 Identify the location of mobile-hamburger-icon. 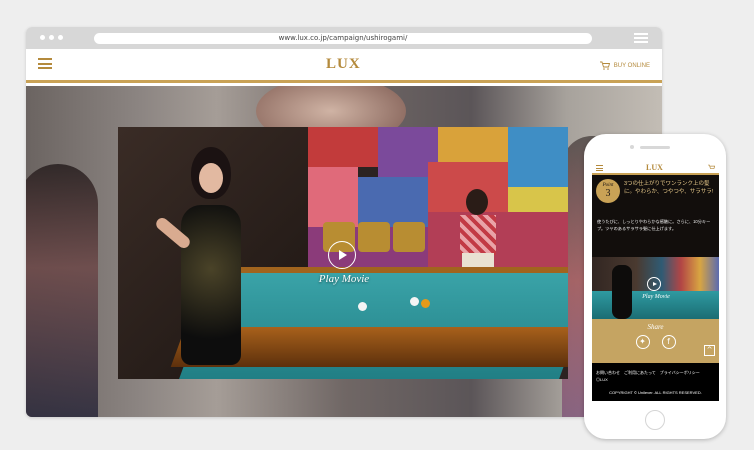
(599, 168).